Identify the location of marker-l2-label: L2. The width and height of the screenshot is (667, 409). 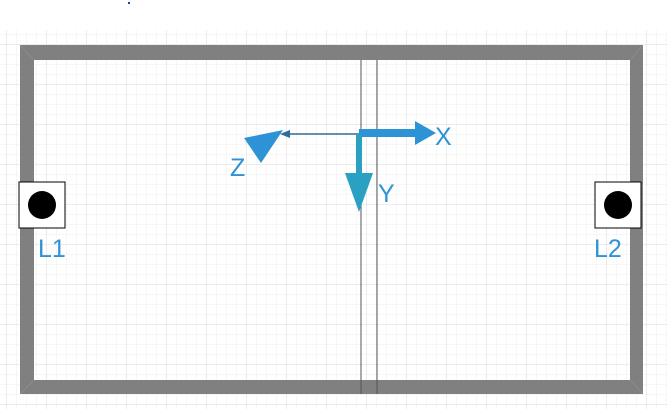
(608, 249).